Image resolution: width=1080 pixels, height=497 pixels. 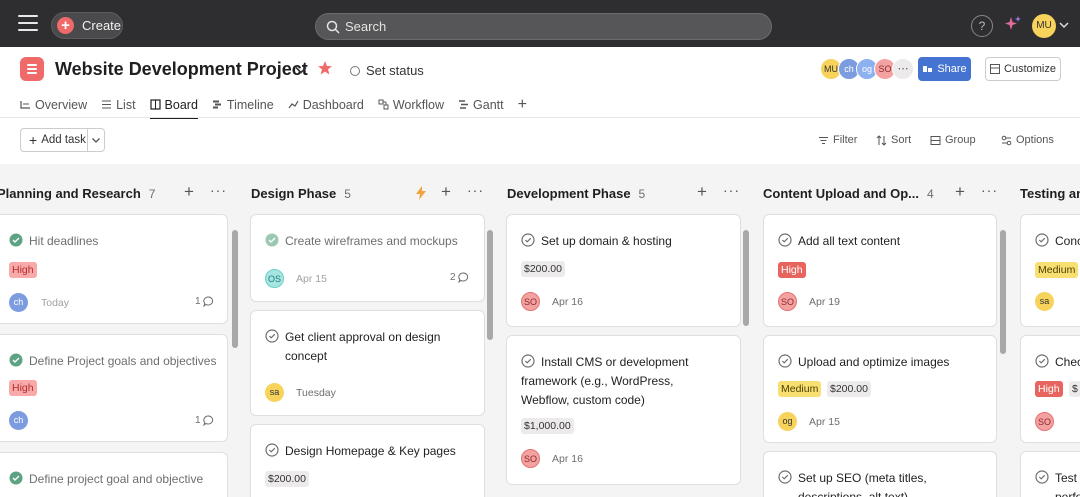 I want to click on task-card: Define project goal and objective, so click(x=114, y=474).